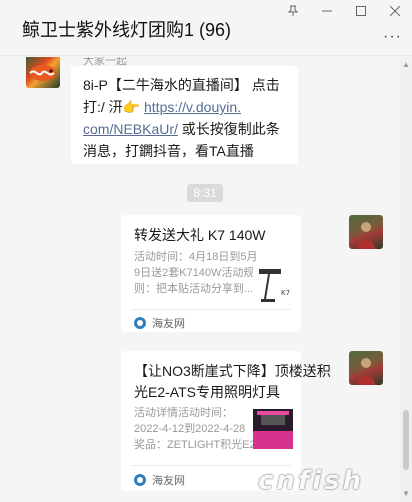 The image size is (412, 502). I want to click on window-controls, so click(344, 11).